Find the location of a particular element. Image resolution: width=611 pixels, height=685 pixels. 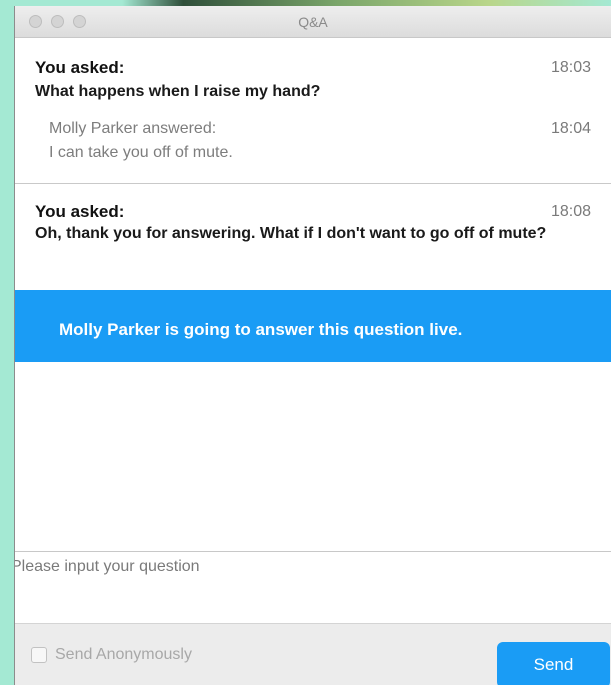

question-input-area is located at coordinates (313, 590).